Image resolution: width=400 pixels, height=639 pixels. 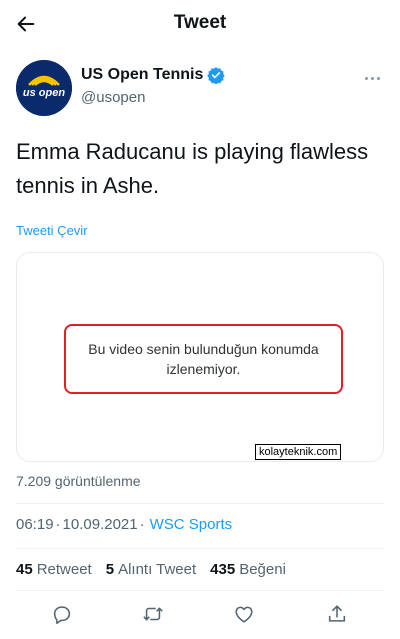 I want to click on page-title: Tweet, so click(x=200, y=22).